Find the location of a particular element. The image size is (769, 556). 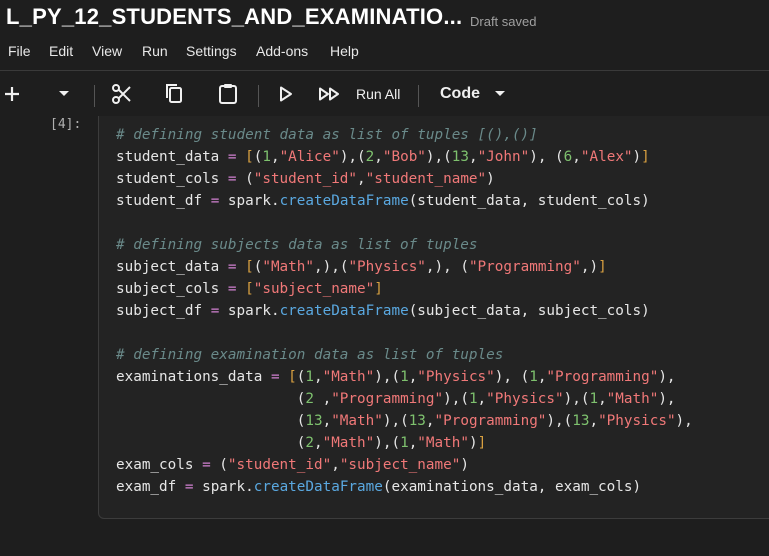

add-cell-dropdown-button is located at coordinates (64, 94).